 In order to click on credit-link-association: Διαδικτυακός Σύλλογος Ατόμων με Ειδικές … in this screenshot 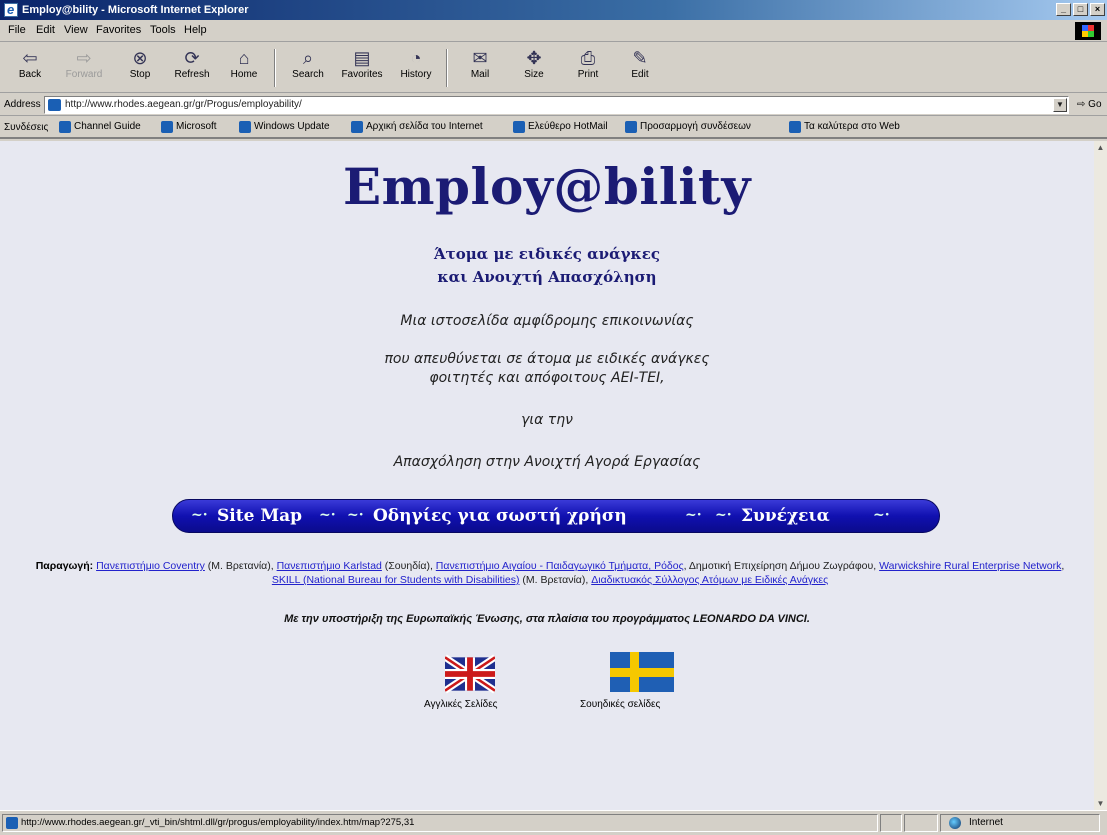, I will do `click(709, 580)`.